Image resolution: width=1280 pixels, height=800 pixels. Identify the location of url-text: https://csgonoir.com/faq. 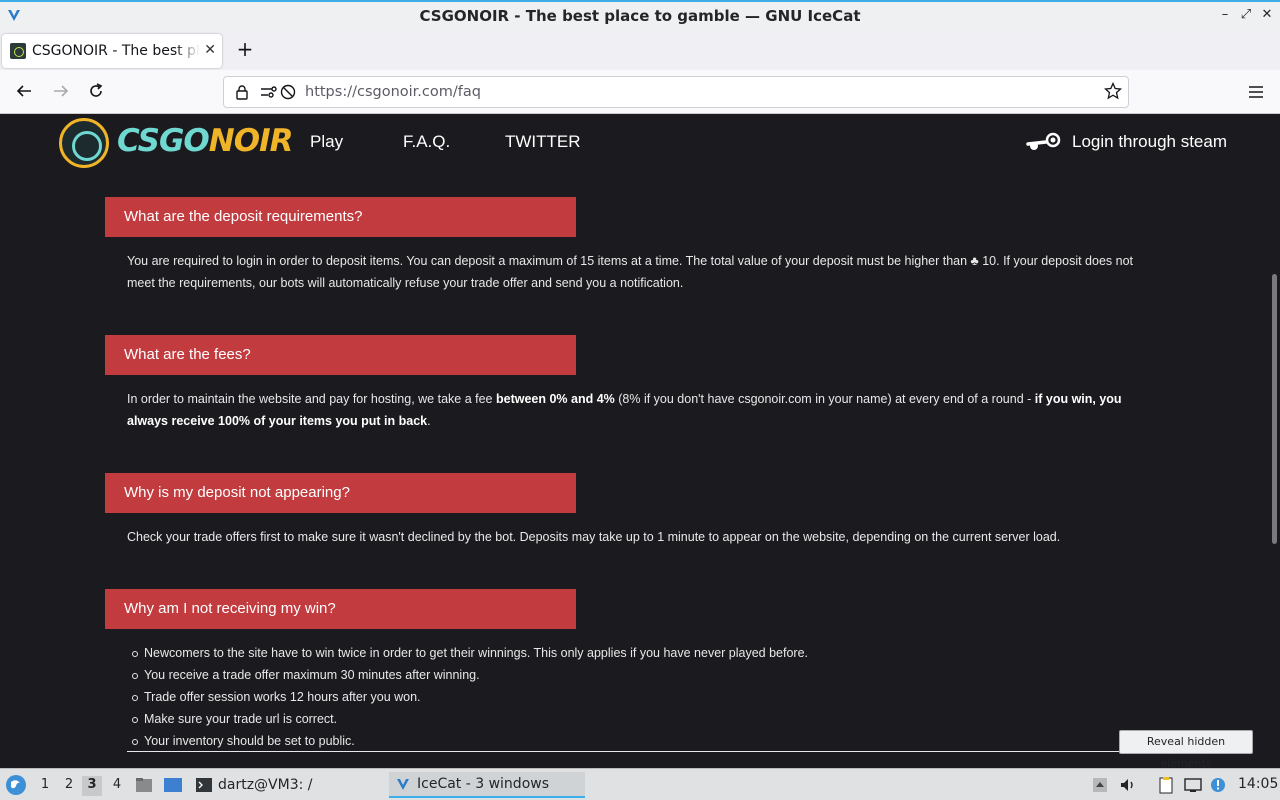
(393, 92).